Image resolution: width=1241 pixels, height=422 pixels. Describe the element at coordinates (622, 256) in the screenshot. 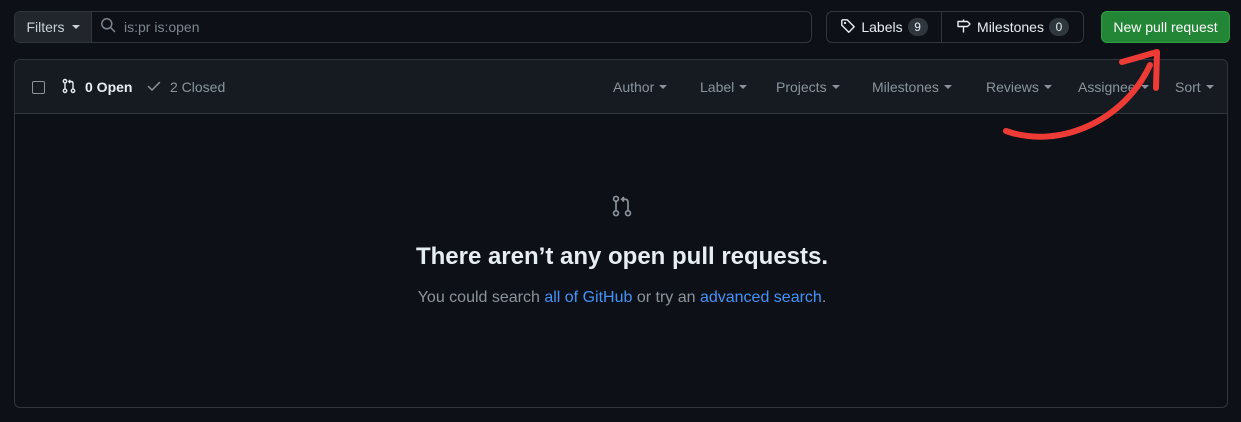

I see `blankslate-title: There aren’t any open pull requests.` at that location.